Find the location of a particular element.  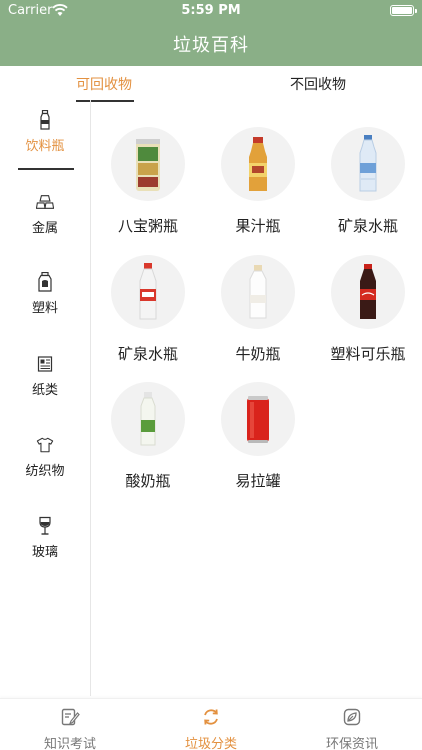

grid-item-yogurt-bottle: 酸奶瓶 is located at coordinates (147, 422).